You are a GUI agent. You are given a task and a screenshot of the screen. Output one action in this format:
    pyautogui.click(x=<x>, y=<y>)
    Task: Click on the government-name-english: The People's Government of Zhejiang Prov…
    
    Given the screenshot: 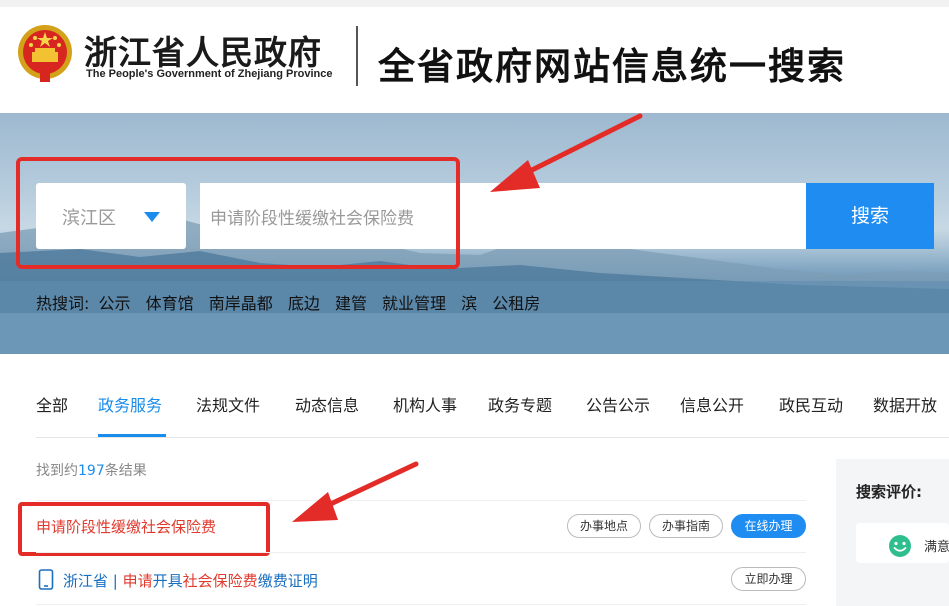 What is the action you would take?
    pyautogui.click(x=209, y=74)
    